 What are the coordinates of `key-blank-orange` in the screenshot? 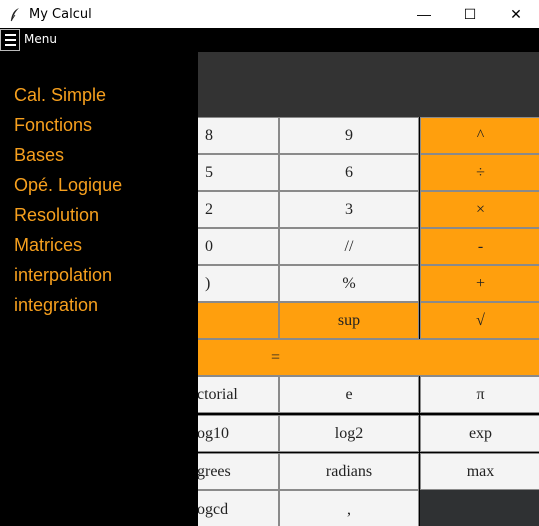 It's located at (238, 320).